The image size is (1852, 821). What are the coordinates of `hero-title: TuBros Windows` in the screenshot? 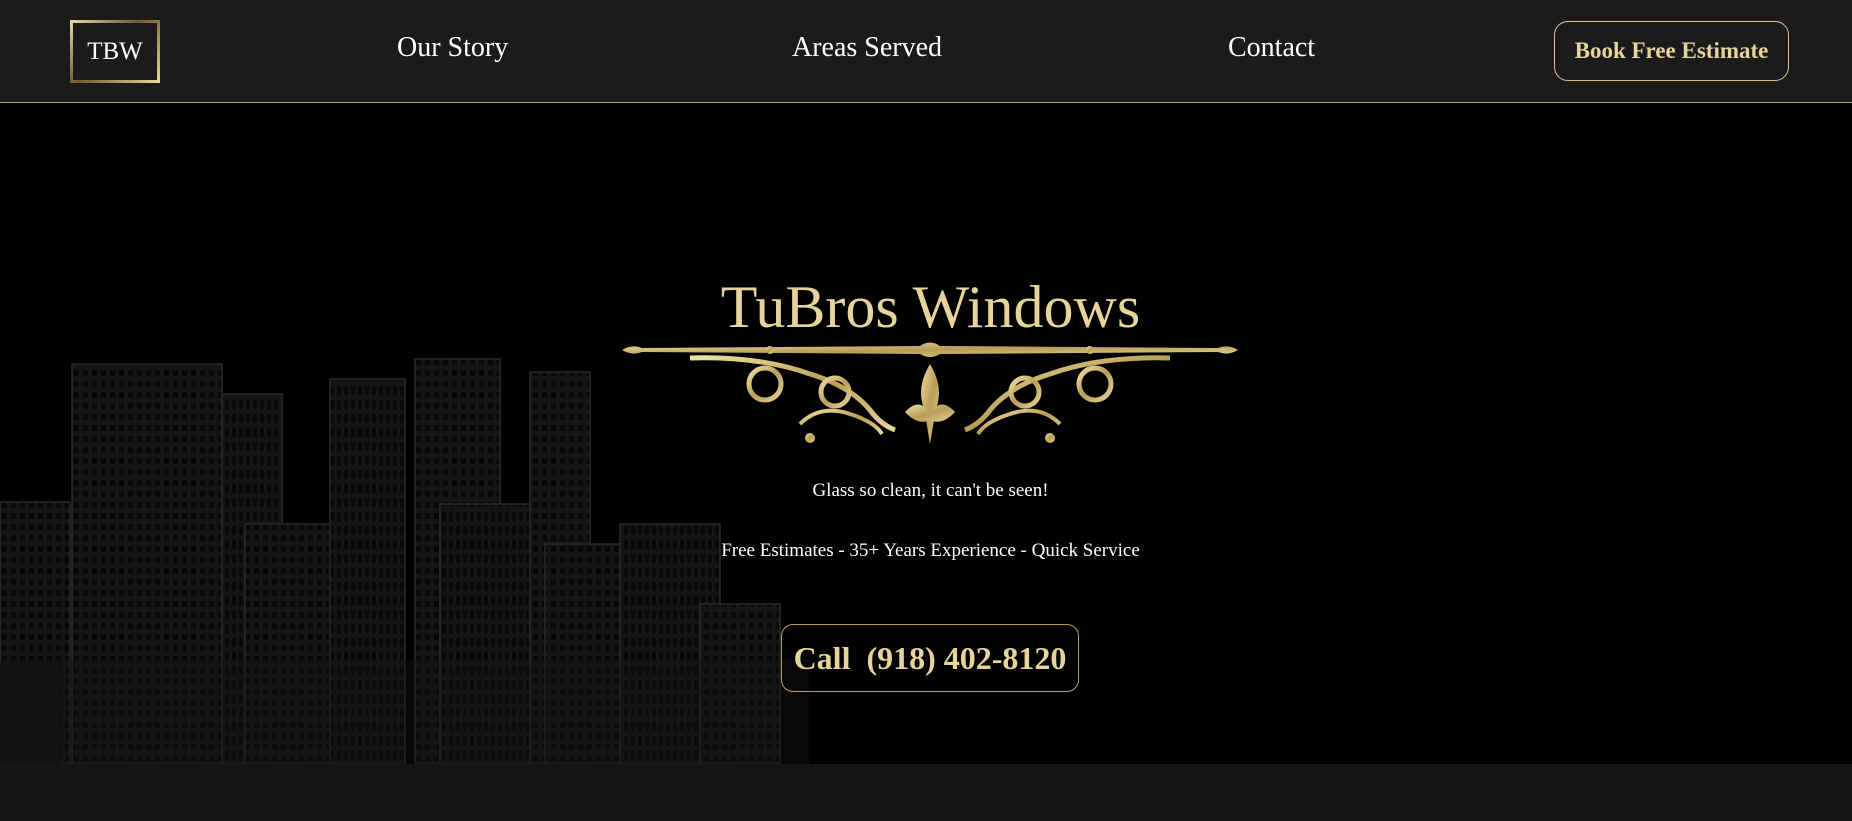 It's located at (930, 307).